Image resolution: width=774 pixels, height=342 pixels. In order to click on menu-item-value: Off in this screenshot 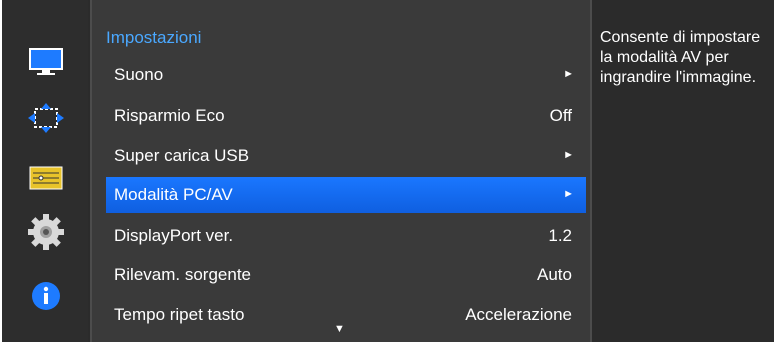, I will do `click(560, 115)`.